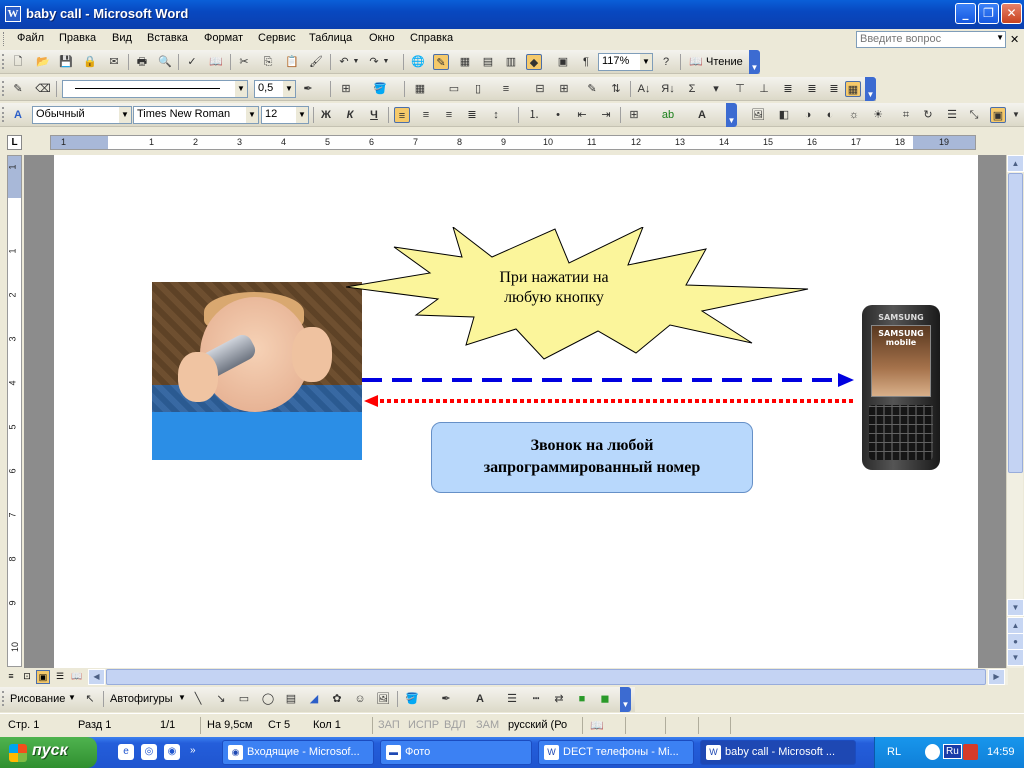  What do you see at coordinates (426, 115) in the screenshot?
I see `align-center-icon: ≡` at bounding box center [426, 115].